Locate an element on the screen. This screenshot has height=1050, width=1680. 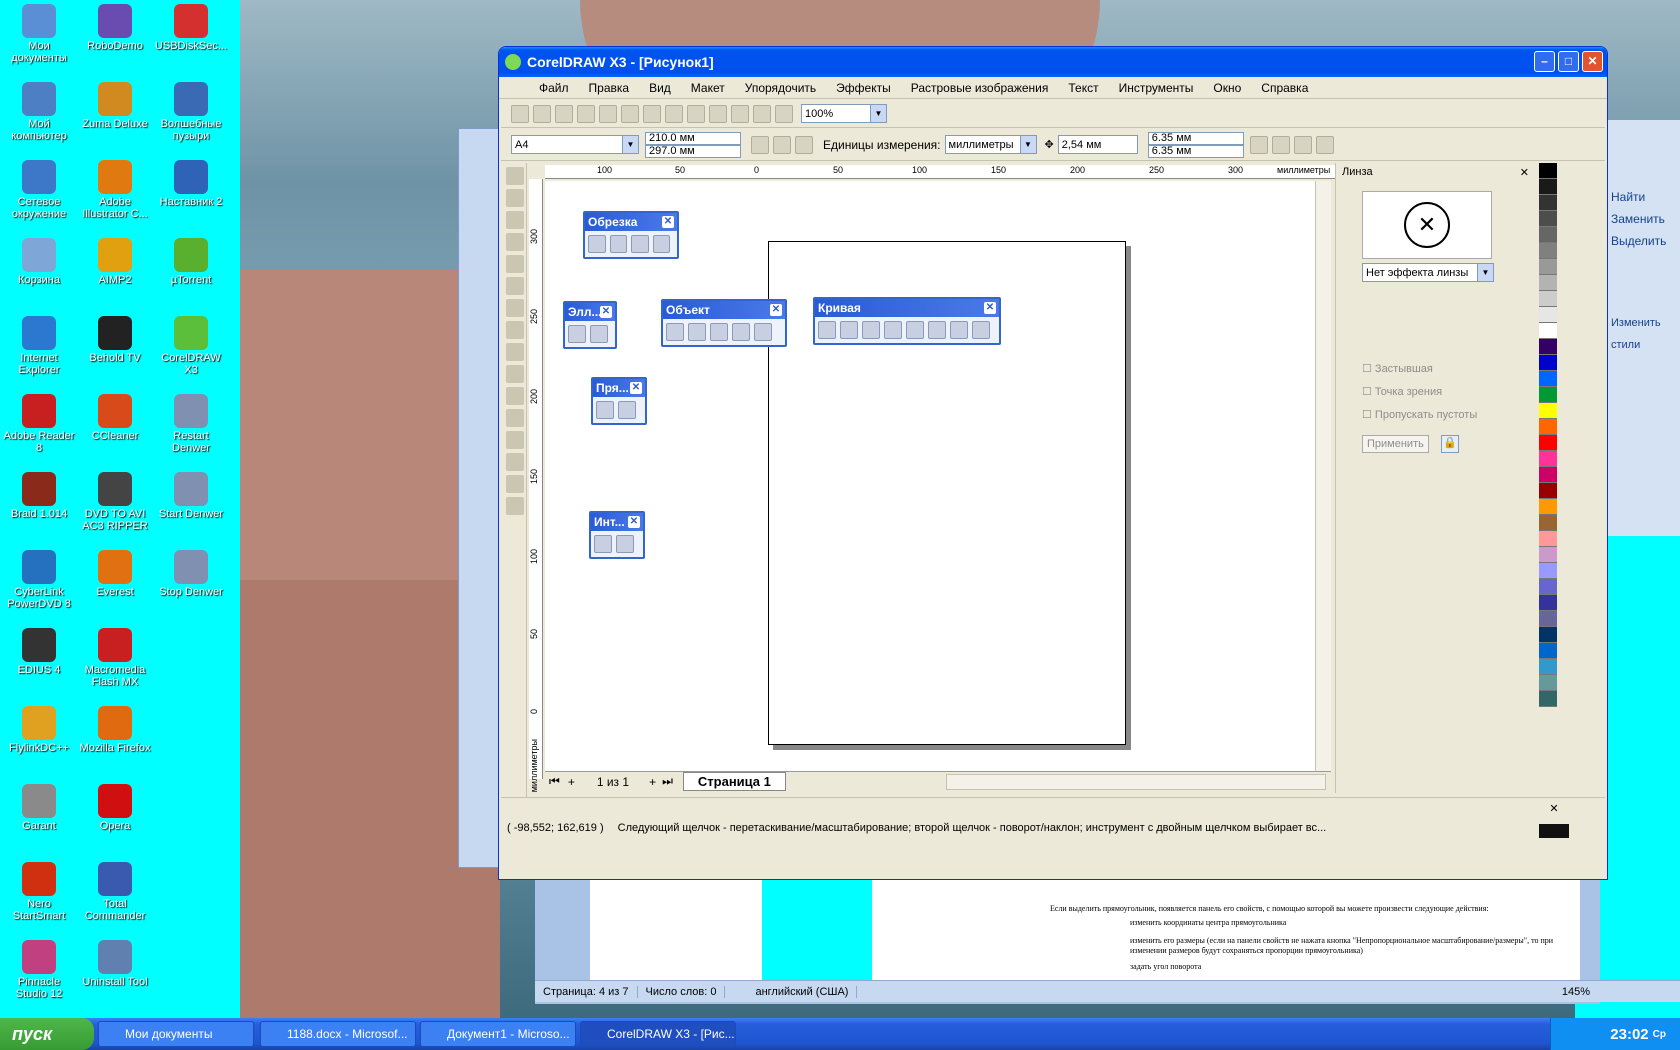
menu-item: Эффекты is located at coordinates (863, 88).